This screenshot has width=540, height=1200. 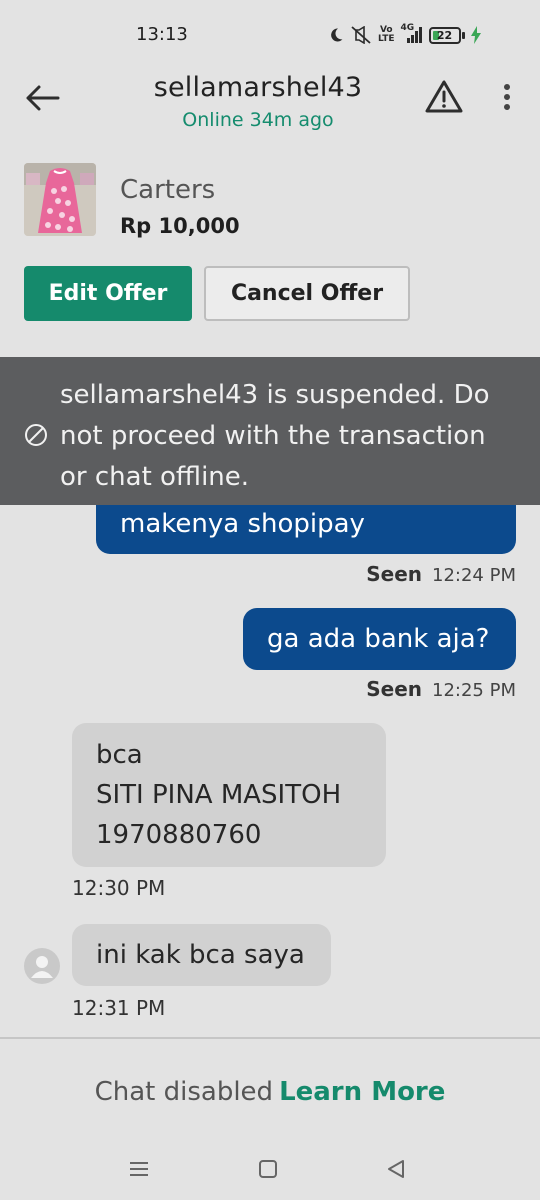 I want to click on message-meta: Seen 12:24 PM, so click(x=441, y=574).